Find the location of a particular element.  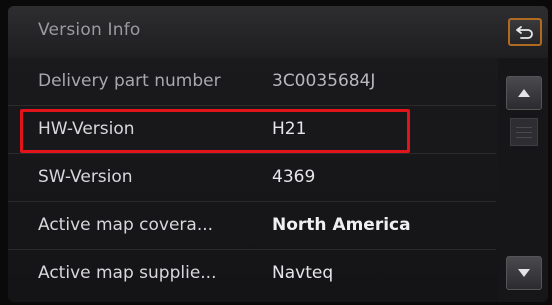

page-title: Version Info is located at coordinates (89, 30).